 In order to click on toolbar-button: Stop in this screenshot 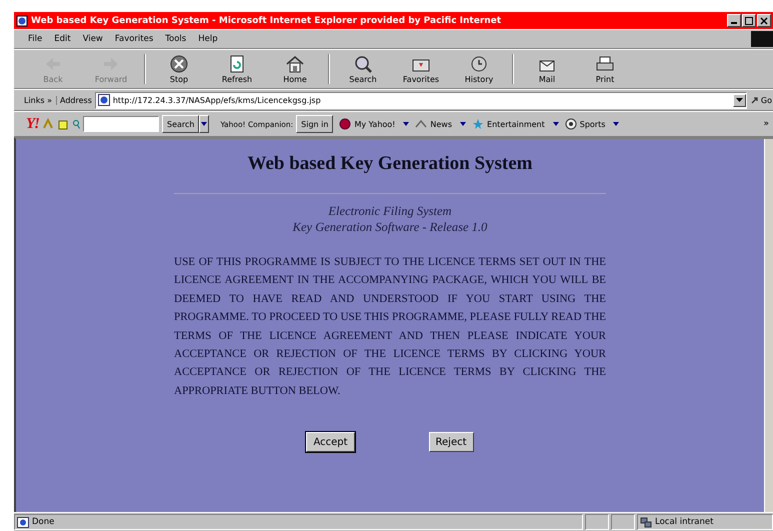, I will do `click(179, 69)`.